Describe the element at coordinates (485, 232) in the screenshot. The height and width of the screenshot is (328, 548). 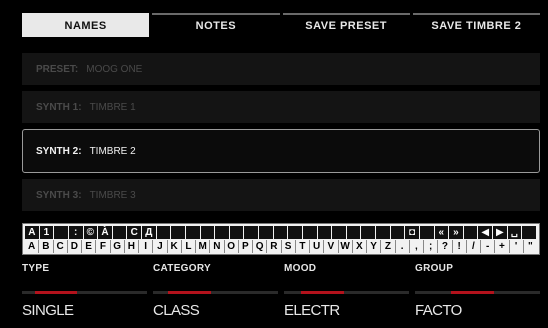
I see `symbol-key: ◀` at that location.